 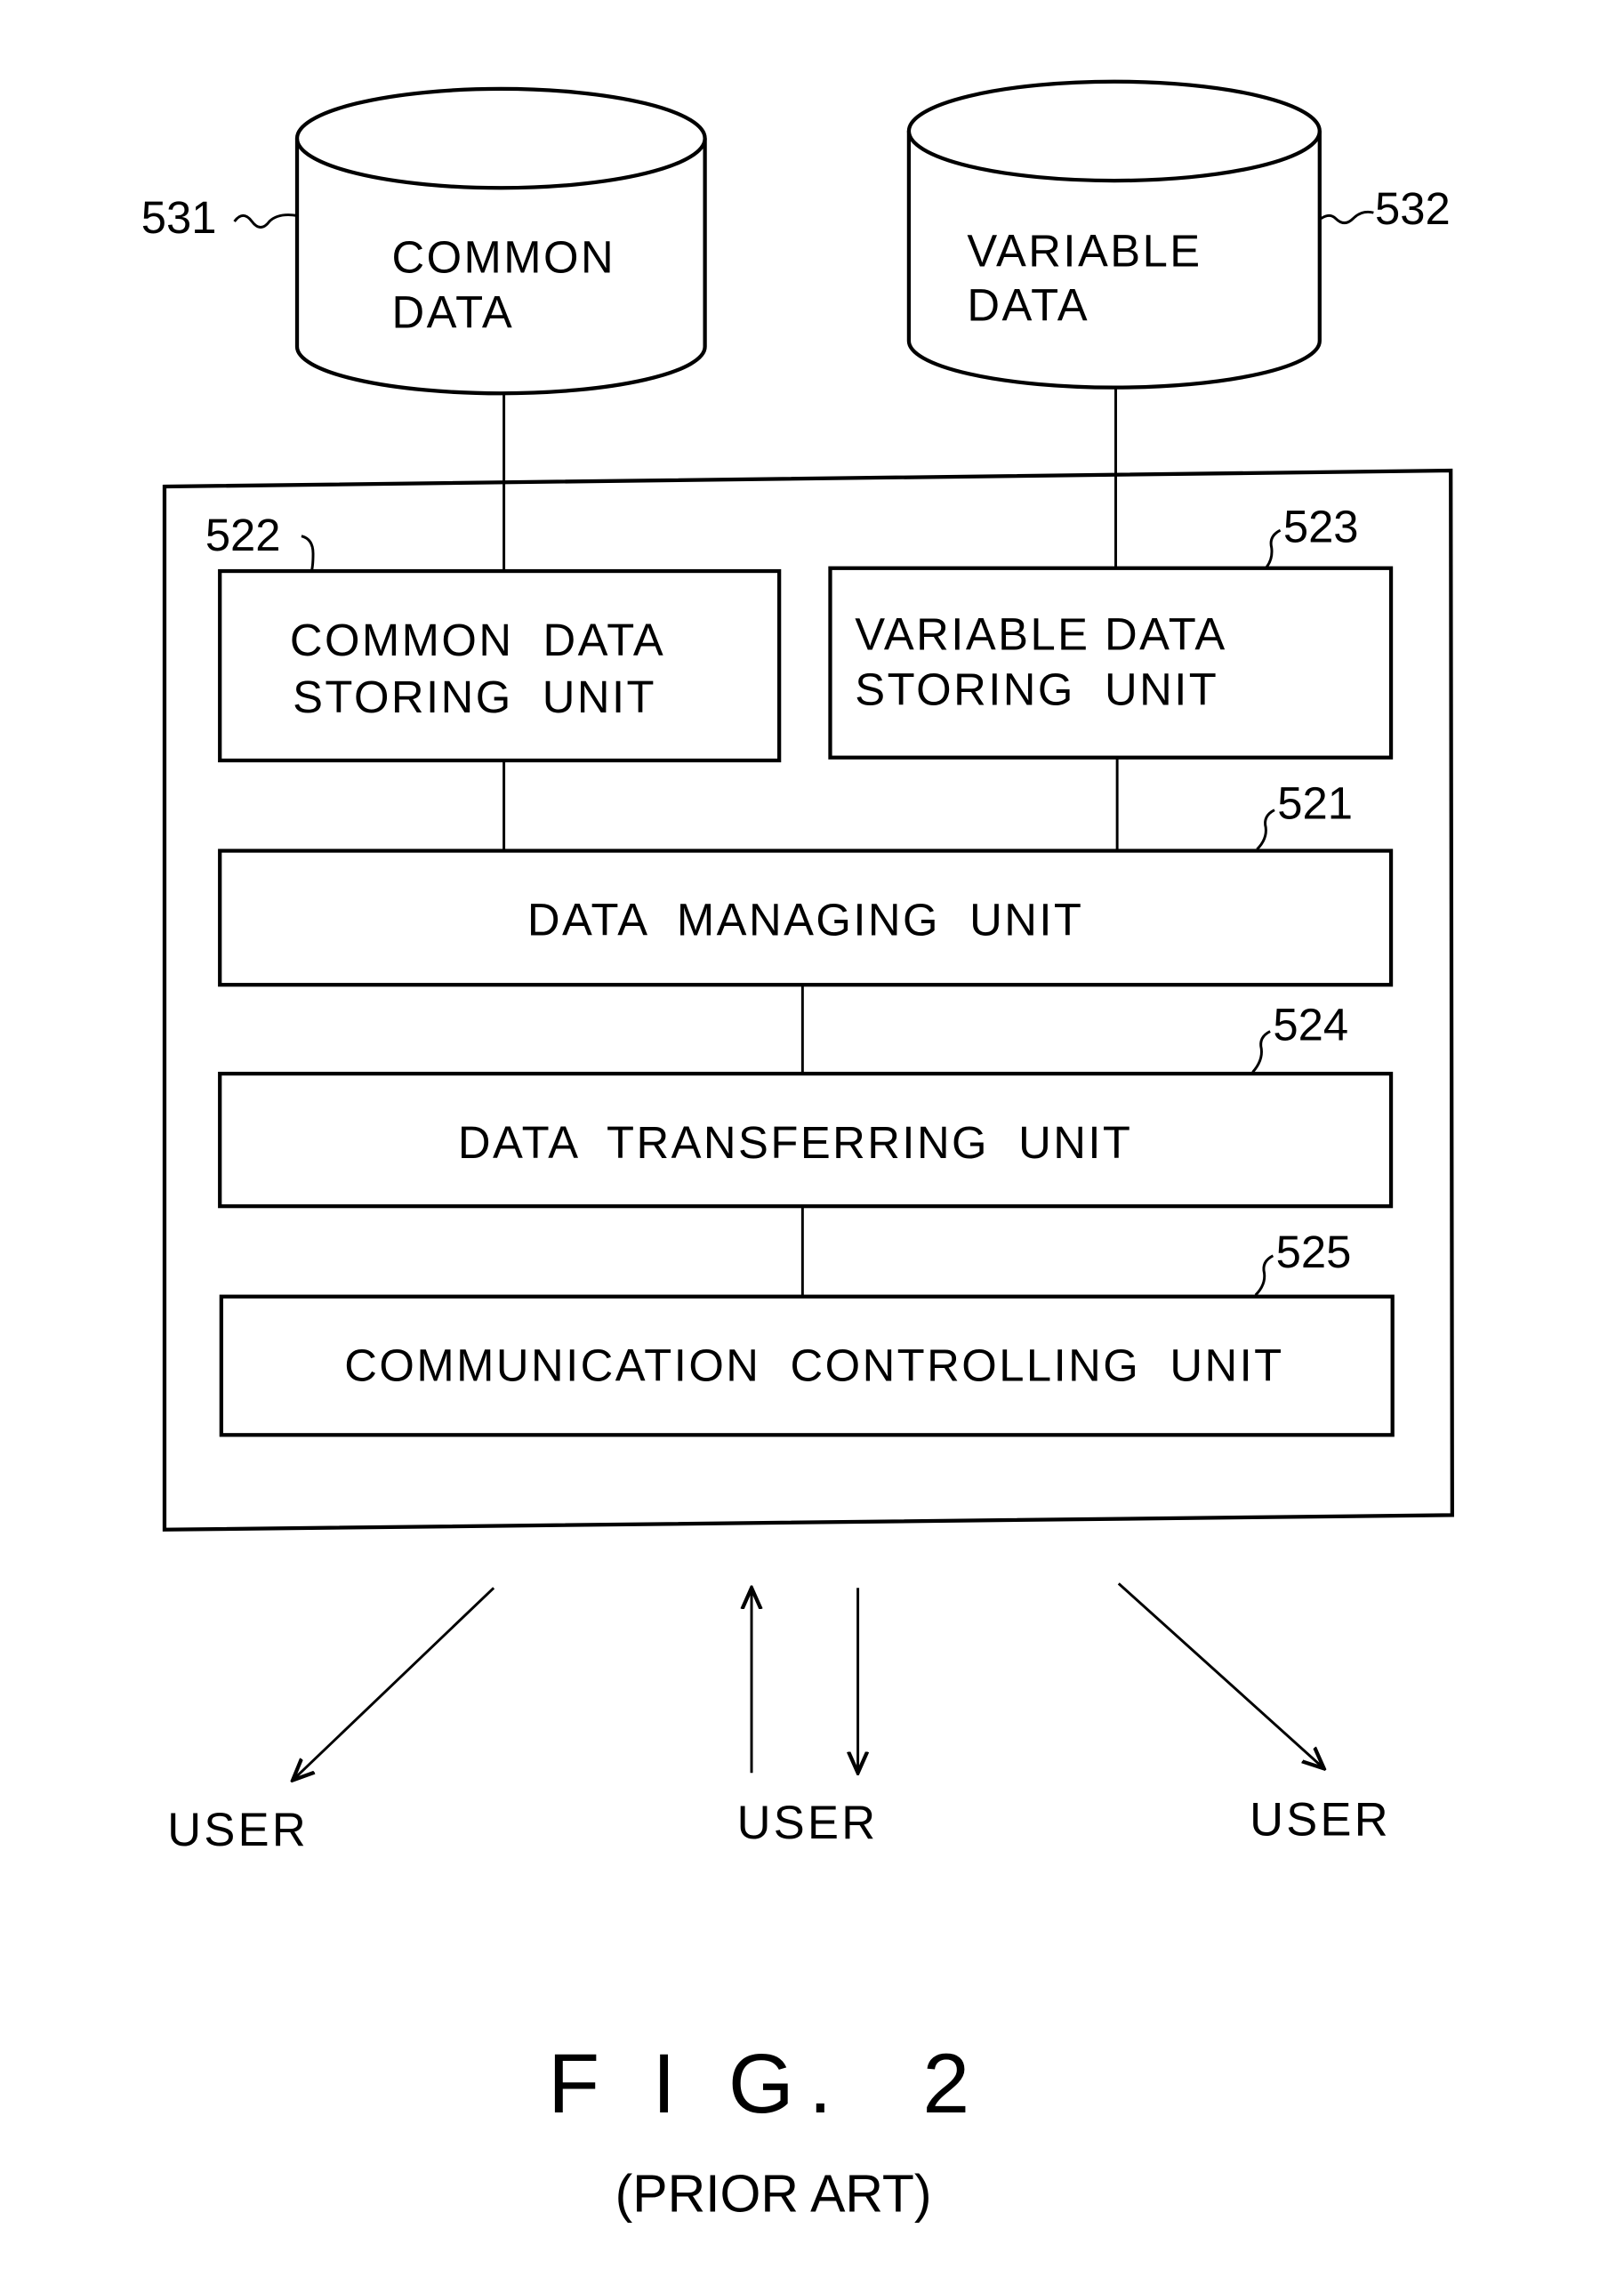 I want to click on common-data-storing-unit: COMMON DATA STORING UNIT 522, so click(x=493, y=636).